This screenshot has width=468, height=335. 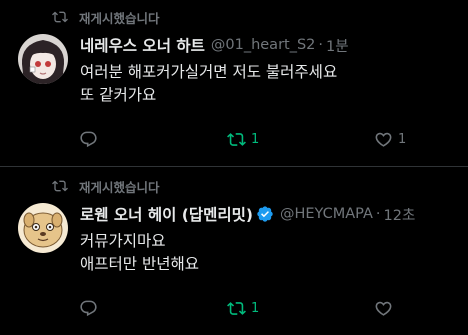 What do you see at coordinates (265, 214) in the screenshot?
I see `verified-badge-icon` at bounding box center [265, 214].